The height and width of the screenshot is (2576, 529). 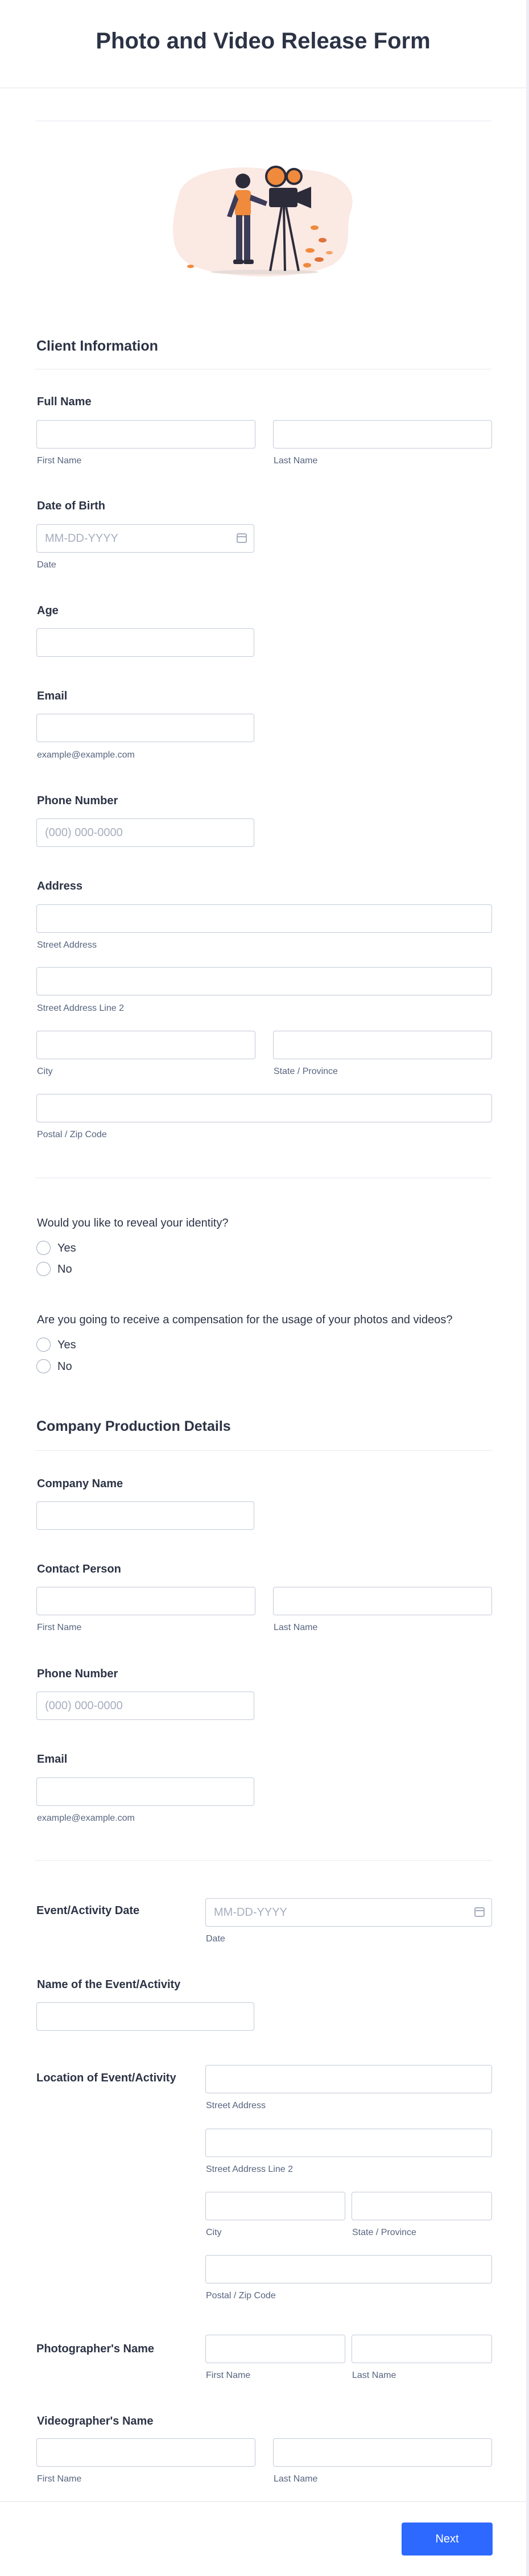 I want to click on full-name-label: Full Name, so click(x=64, y=402).